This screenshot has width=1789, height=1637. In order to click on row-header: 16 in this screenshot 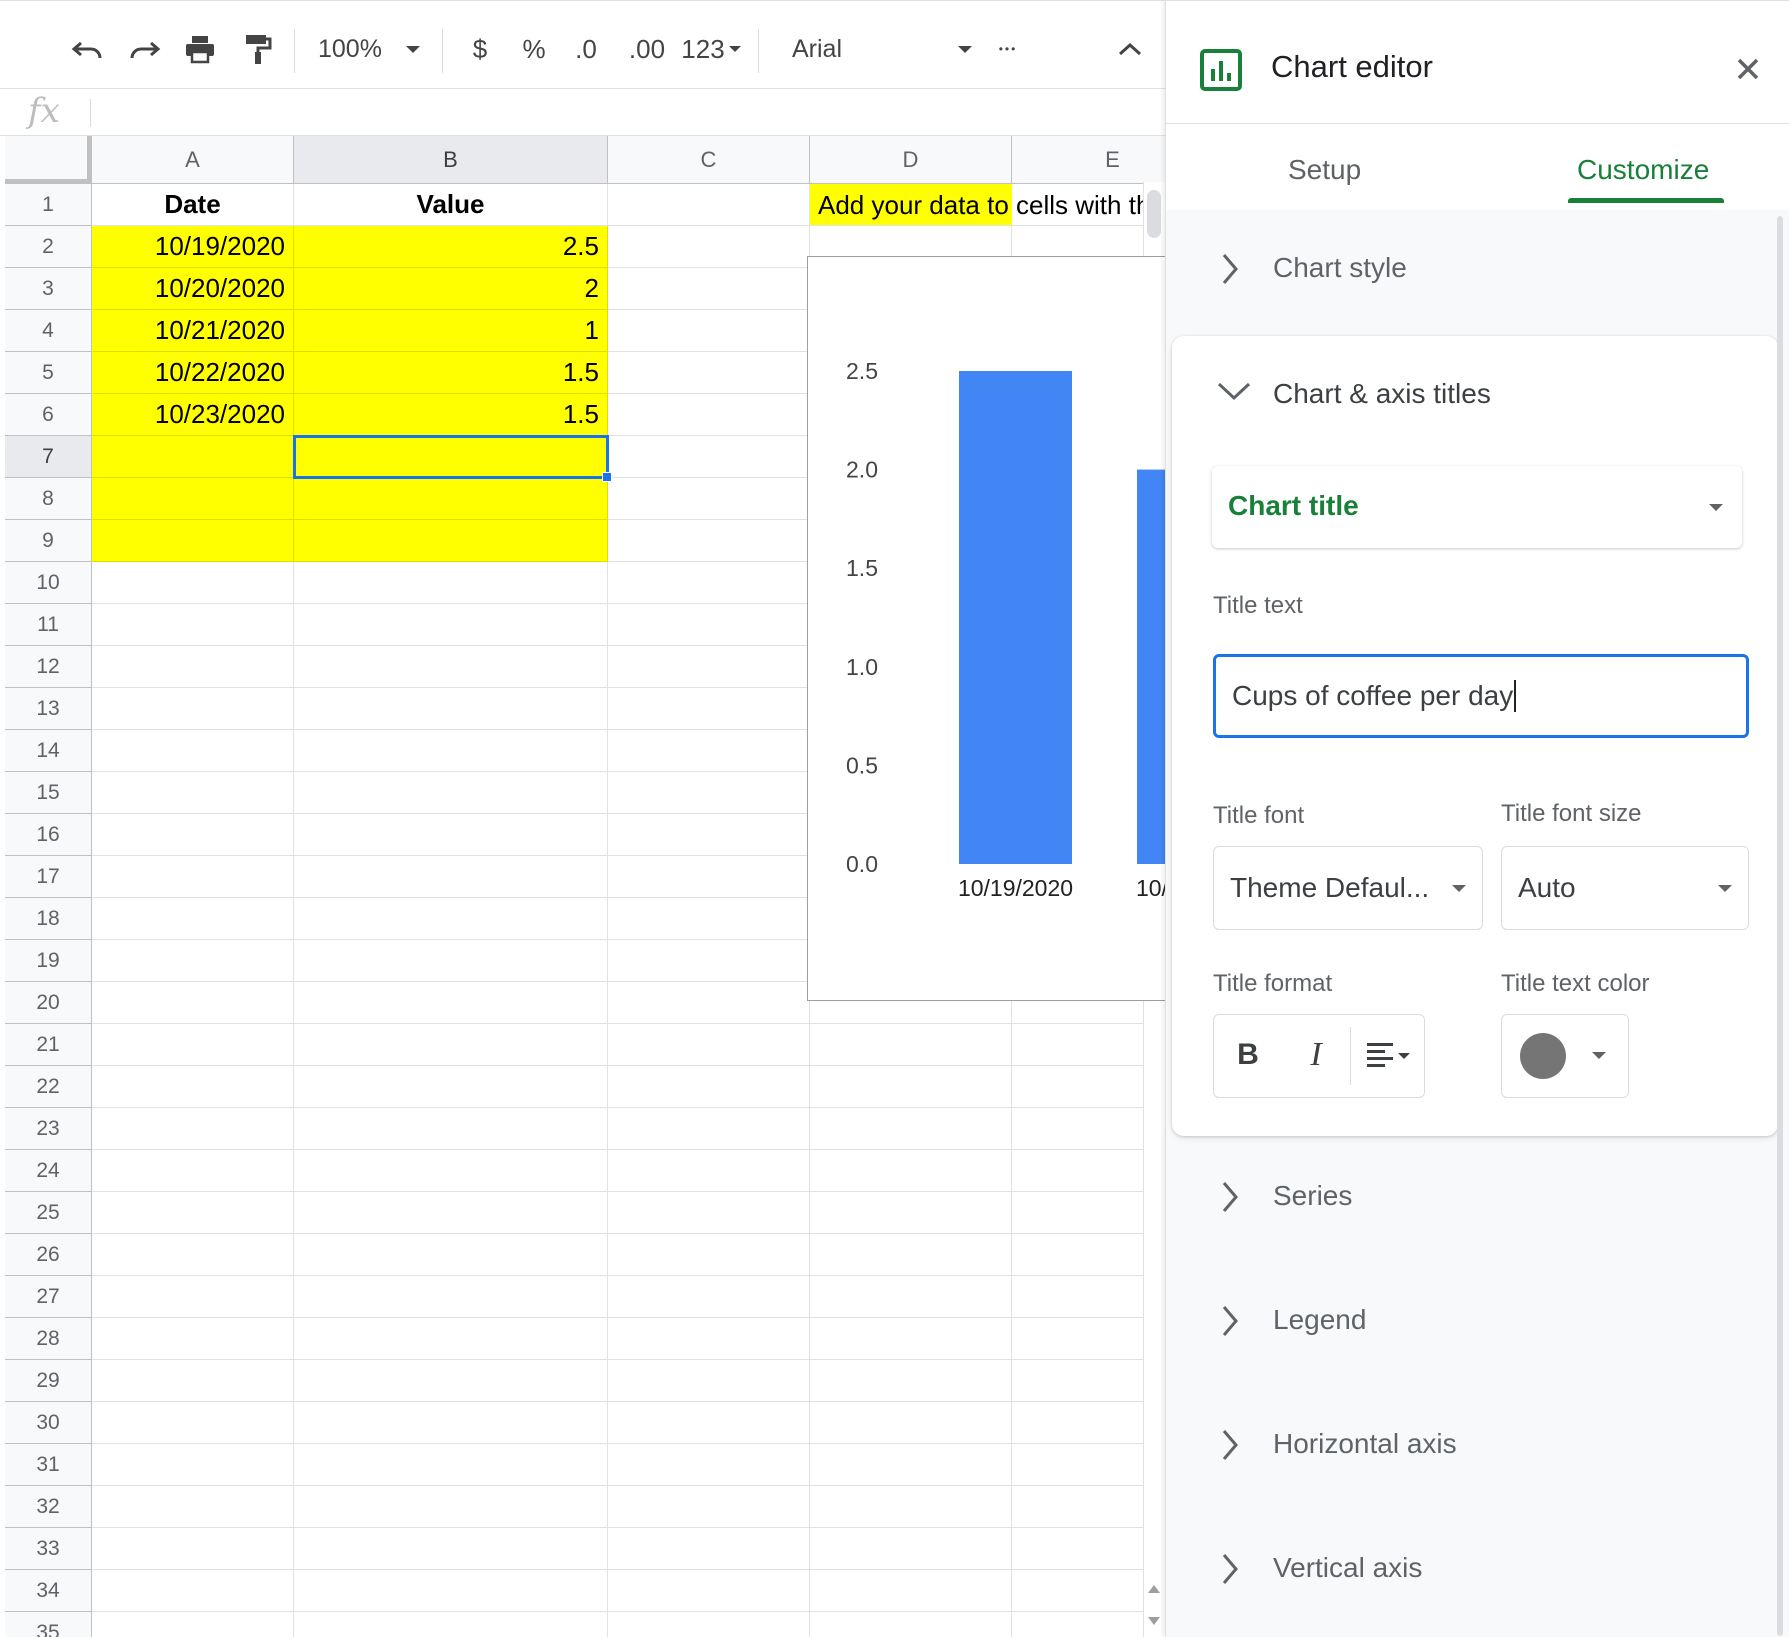, I will do `click(48, 835)`.